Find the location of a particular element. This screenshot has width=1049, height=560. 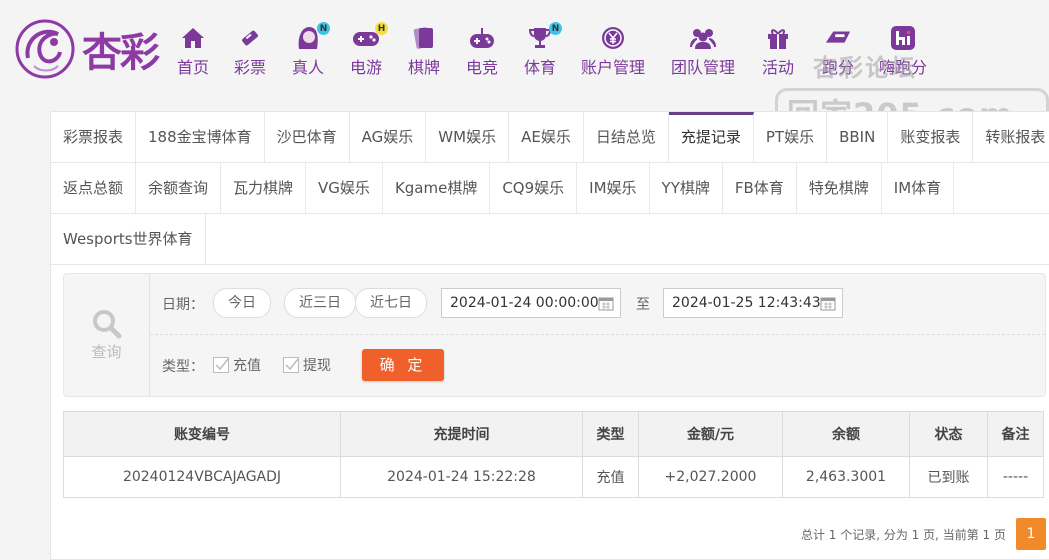

date-label: 日期： is located at coordinates (183, 305).